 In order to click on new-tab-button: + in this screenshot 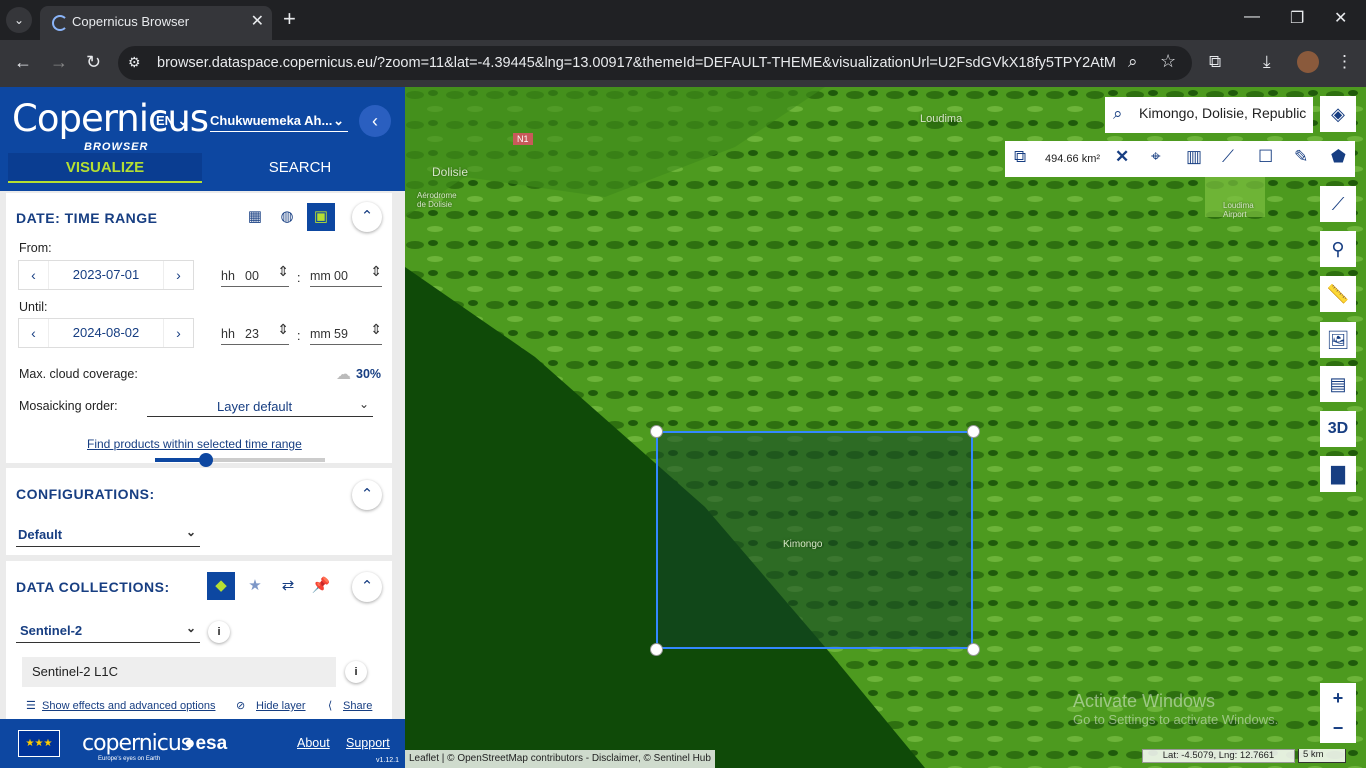, I will do `click(289, 19)`.